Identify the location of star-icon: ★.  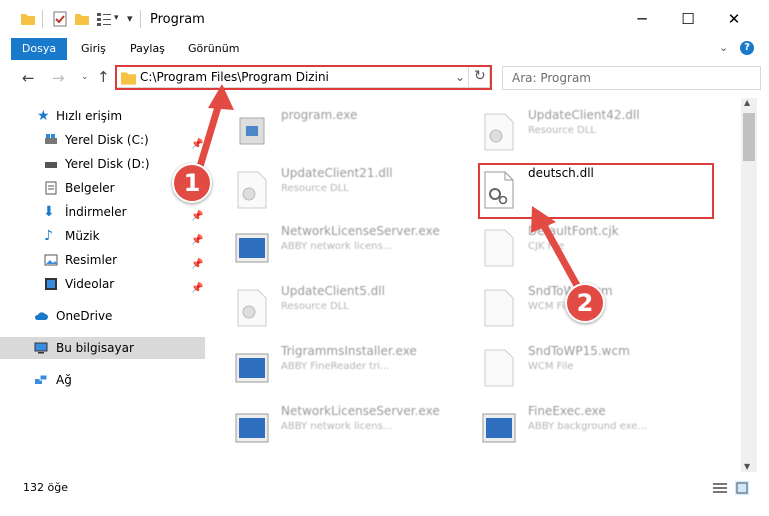
(43, 116).